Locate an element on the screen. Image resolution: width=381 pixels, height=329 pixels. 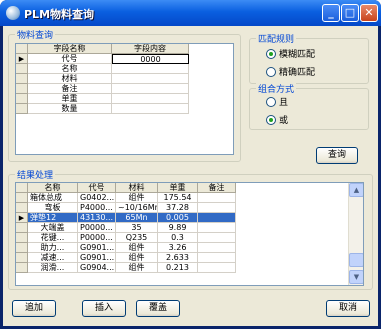
query-field-name: 单重 is located at coordinates (70, 99).